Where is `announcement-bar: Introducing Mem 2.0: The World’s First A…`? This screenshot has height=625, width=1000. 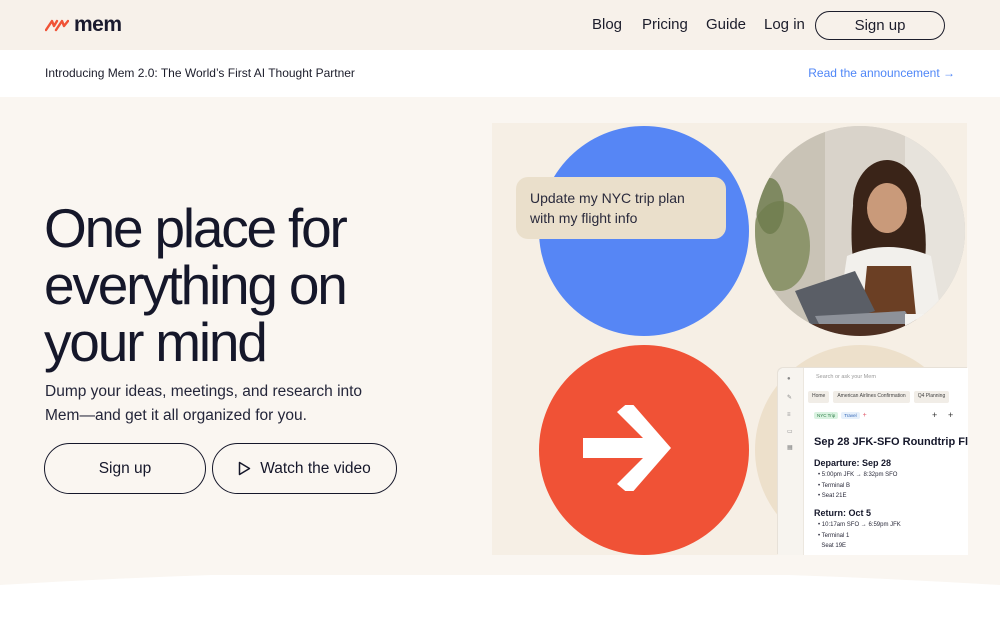
announcement-bar: Introducing Mem 2.0: The World’s First A… is located at coordinates (500, 73).